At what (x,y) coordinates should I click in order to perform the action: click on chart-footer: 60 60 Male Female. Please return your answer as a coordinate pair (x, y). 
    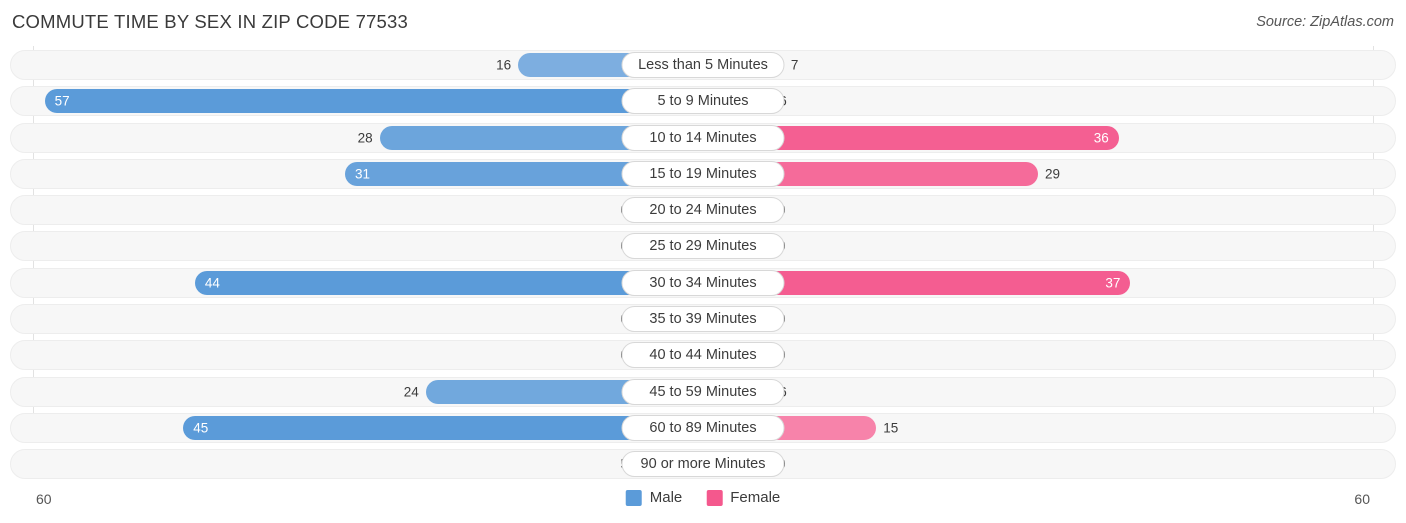
    Looking at the image, I should click on (703, 503).